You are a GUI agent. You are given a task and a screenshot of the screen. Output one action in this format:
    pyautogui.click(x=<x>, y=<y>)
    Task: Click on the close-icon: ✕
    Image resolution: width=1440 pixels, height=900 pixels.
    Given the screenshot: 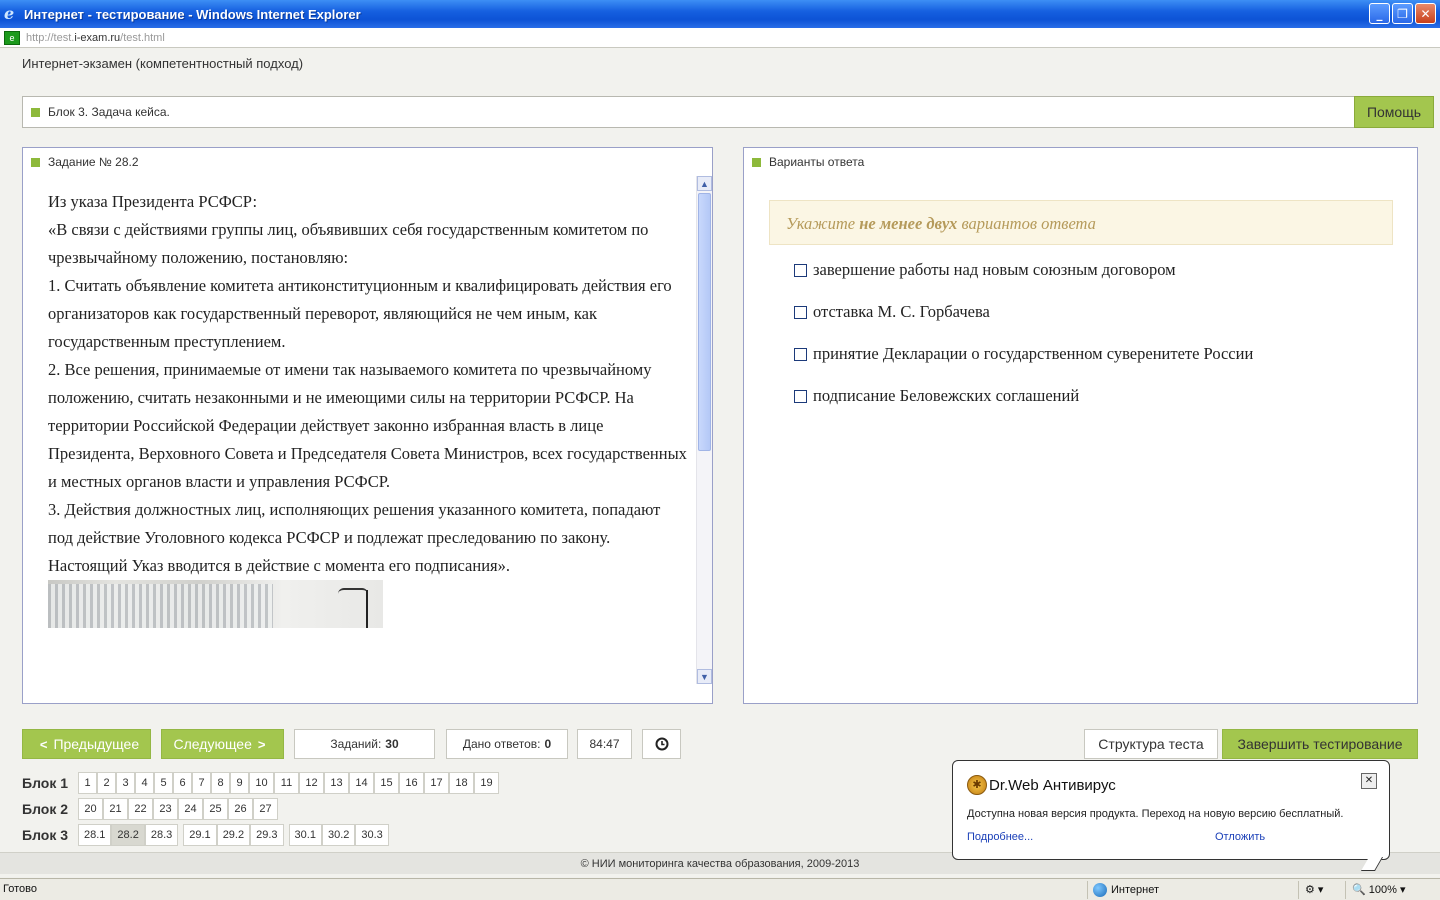 What is the action you would take?
    pyautogui.click(x=1369, y=781)
    